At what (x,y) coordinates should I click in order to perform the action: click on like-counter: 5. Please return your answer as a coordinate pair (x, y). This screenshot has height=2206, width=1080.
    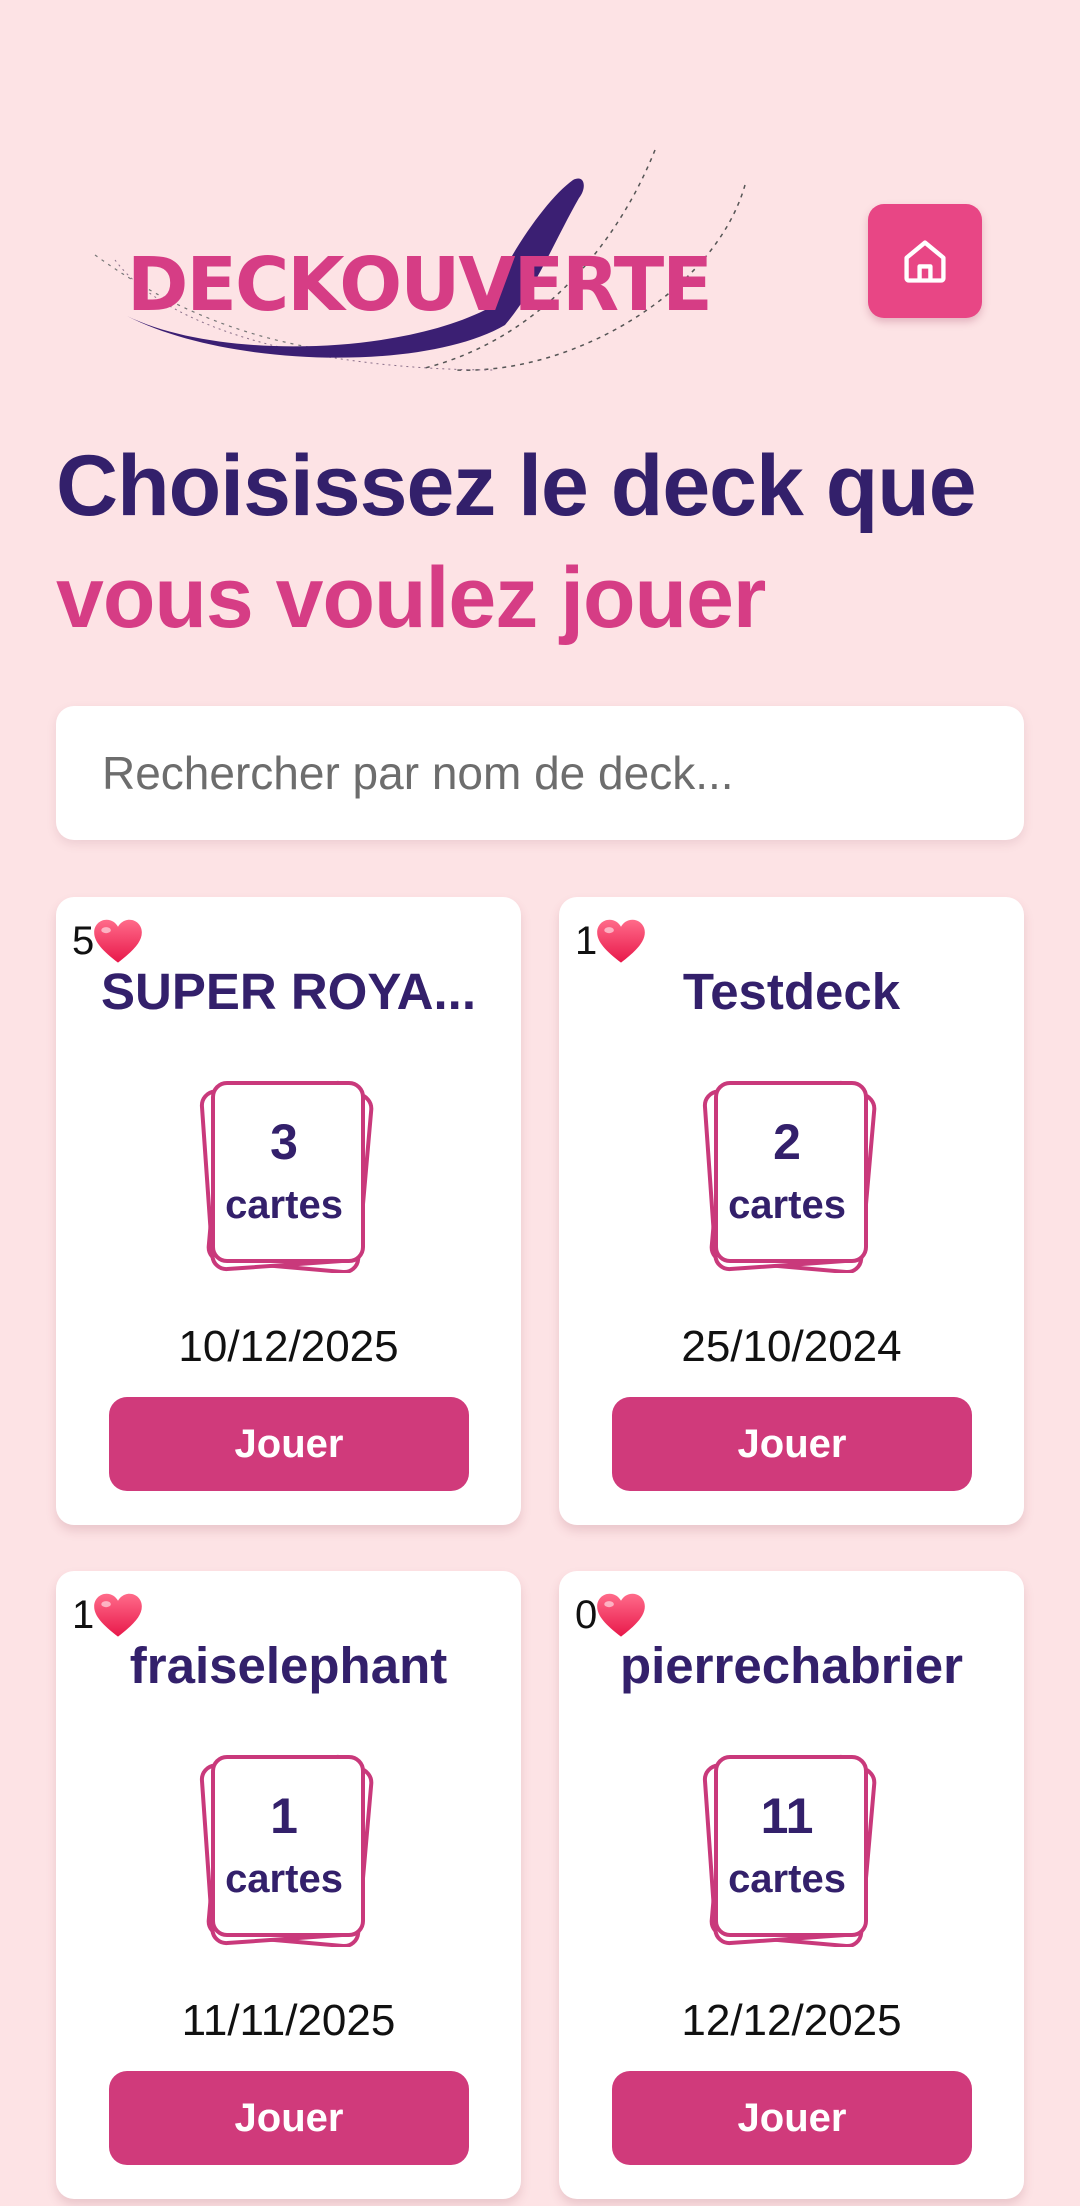
    Looking at the image, I should click on (108, 941).